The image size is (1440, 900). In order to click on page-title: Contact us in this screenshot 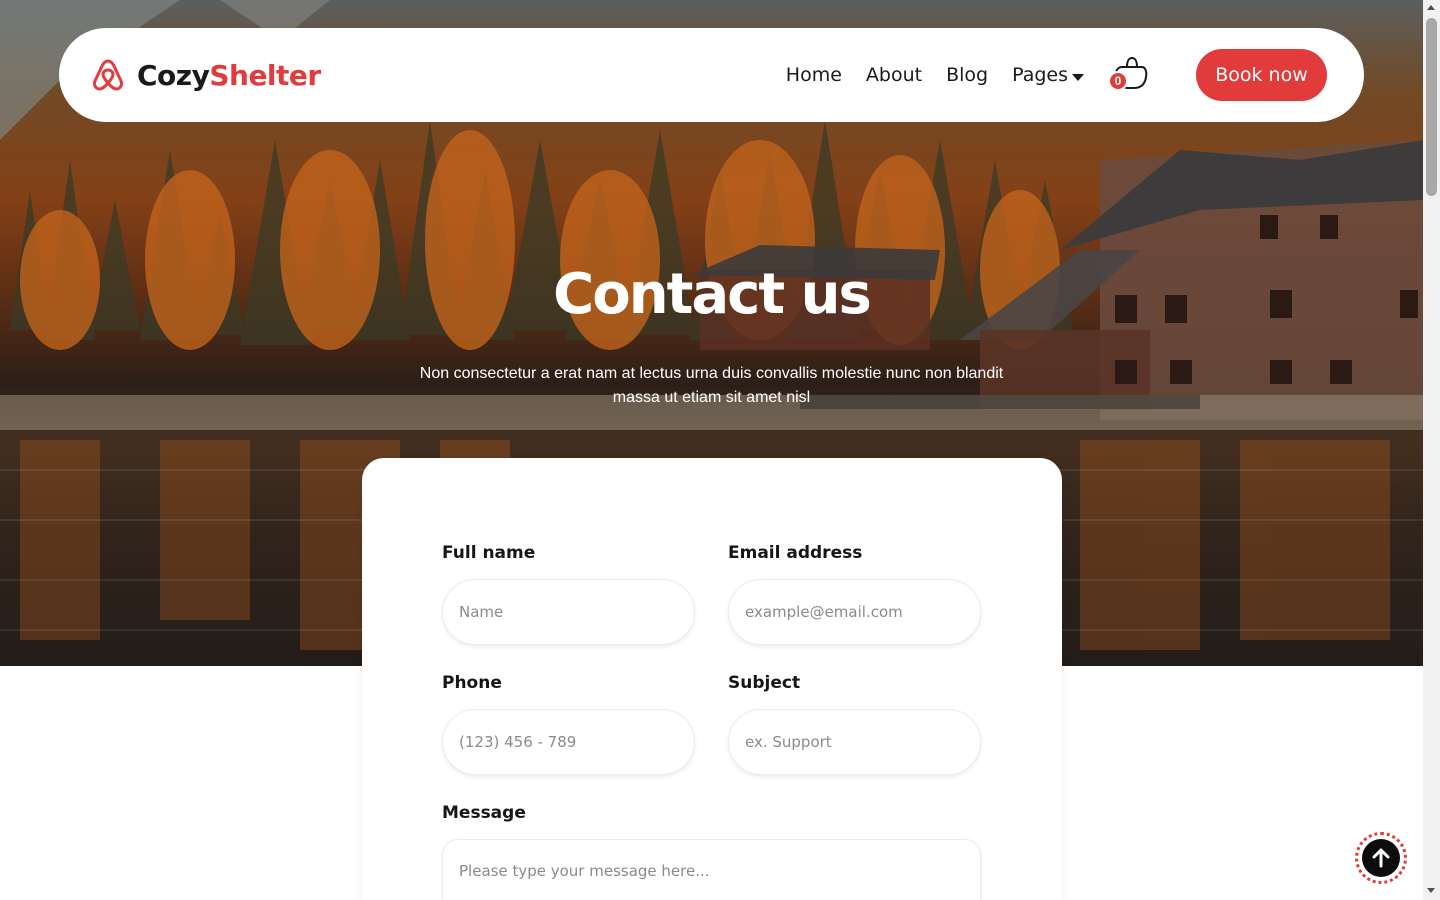, I will do `click(712, 294)`.